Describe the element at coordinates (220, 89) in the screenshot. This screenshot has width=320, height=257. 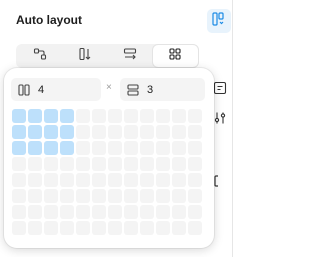
I see `alignment-button` at that location.